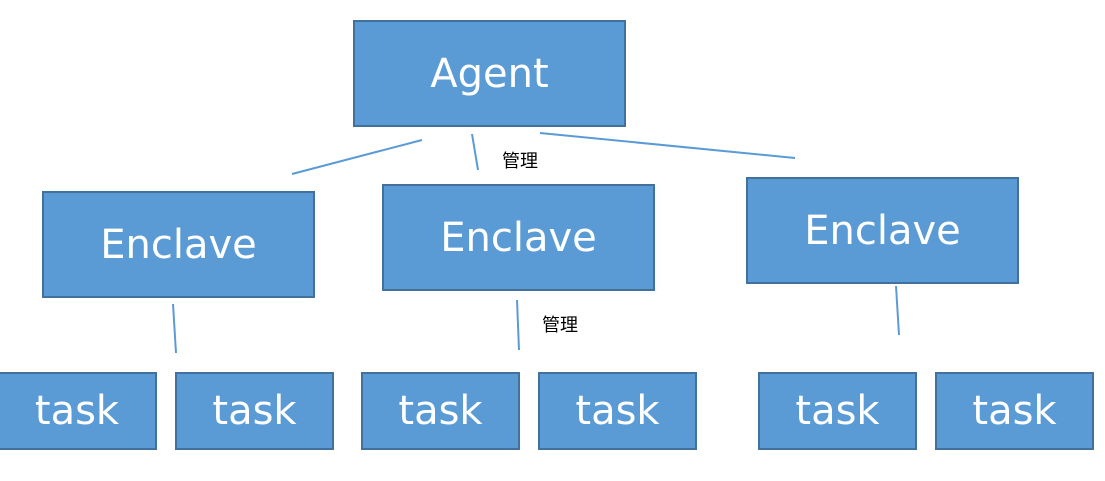 The height and width of the screenshot is (481, 1105). I want to click on connector-enclave-2-tasks, so click(518, 325).